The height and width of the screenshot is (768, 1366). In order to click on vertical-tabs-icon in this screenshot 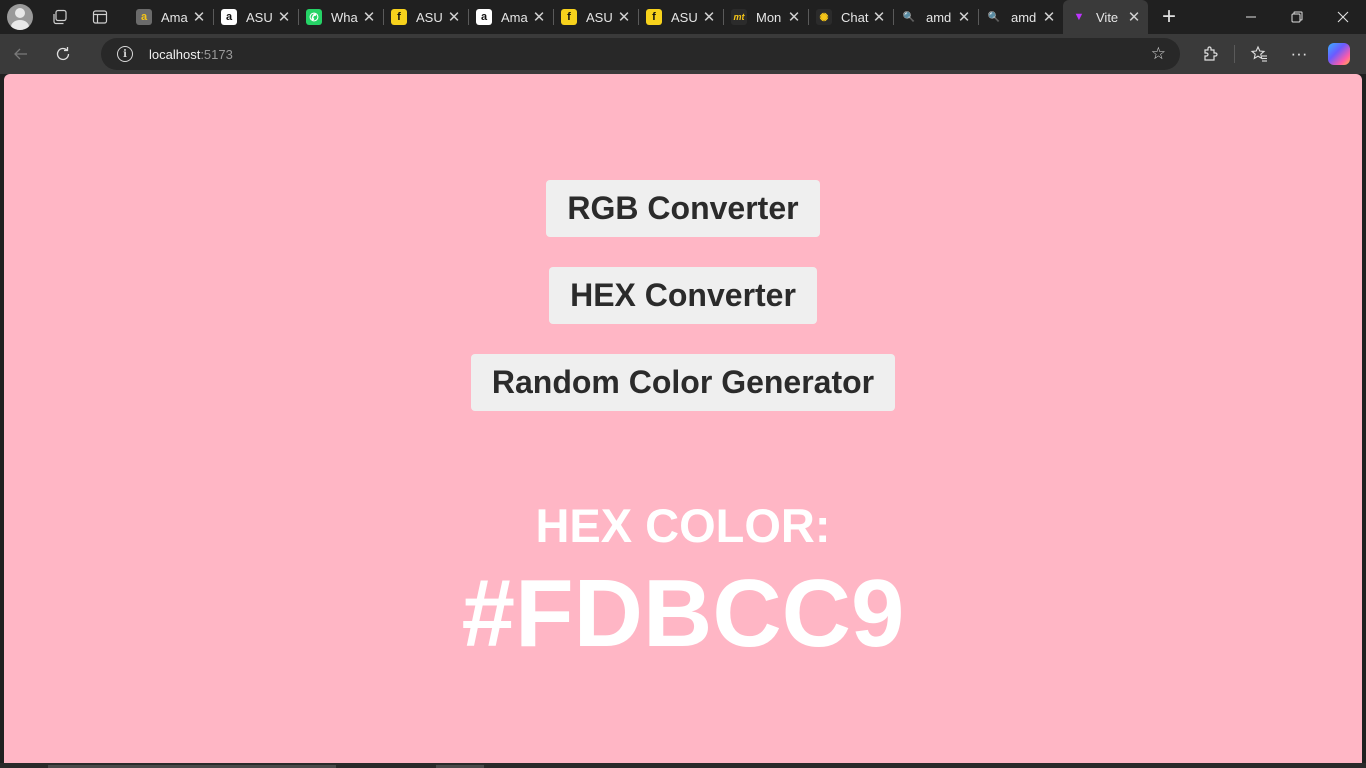, I will do `click(100, 17)`.